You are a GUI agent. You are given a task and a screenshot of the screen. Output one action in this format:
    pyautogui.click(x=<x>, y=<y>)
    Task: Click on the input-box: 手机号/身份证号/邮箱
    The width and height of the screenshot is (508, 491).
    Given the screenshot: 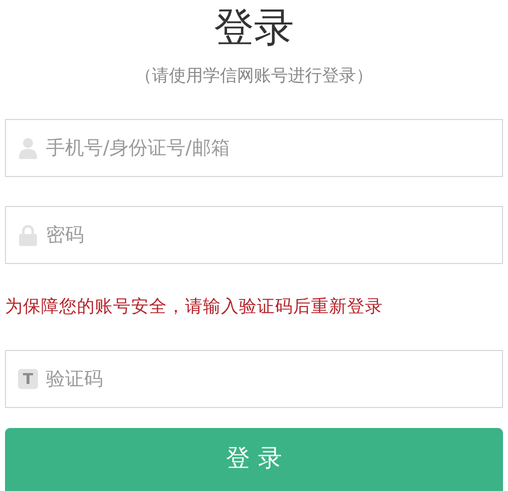 What is the action you would take?
    pyautogui.click(x=254, y=148)
    